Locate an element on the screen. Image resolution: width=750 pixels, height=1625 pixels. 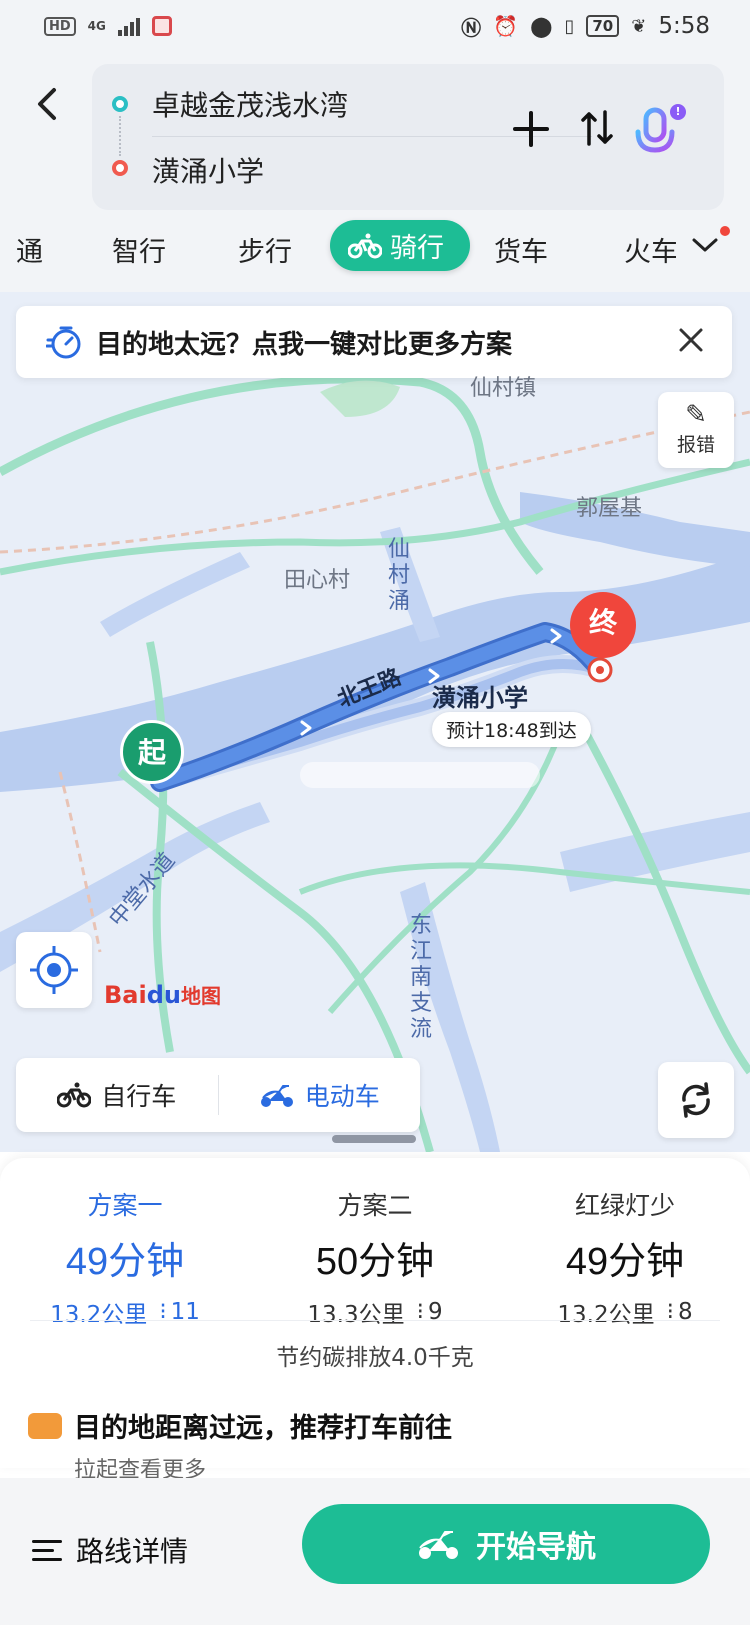
alarm-icon: ⏰ is located at coordinates (506, 26).